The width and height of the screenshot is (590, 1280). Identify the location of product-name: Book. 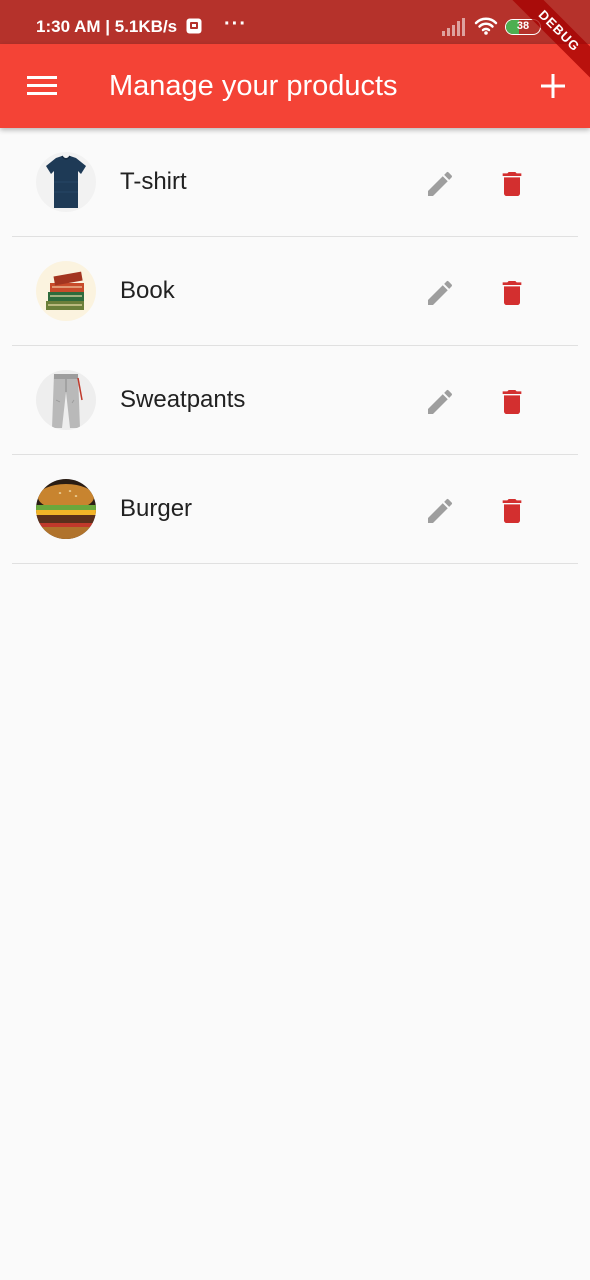
(147, 290).